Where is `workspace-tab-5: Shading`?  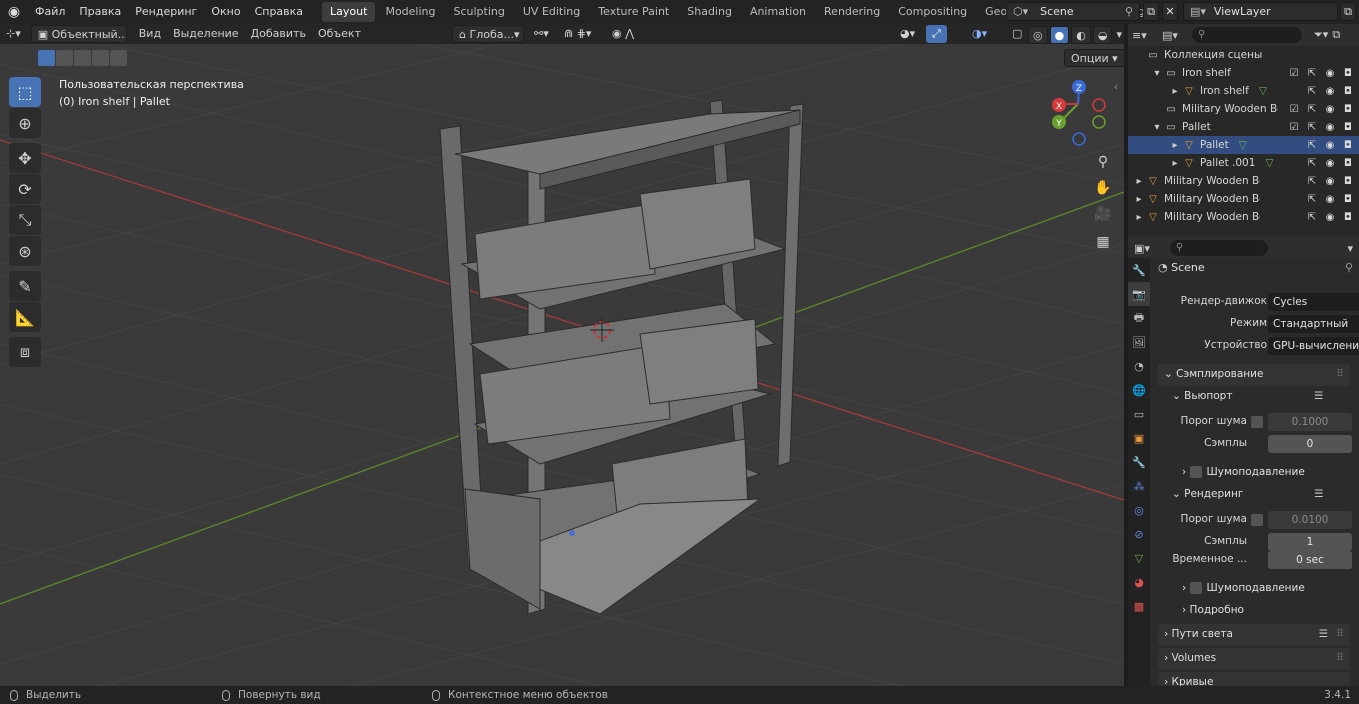 workspace-tab-5: Shading is located at coordinates (709, 12).